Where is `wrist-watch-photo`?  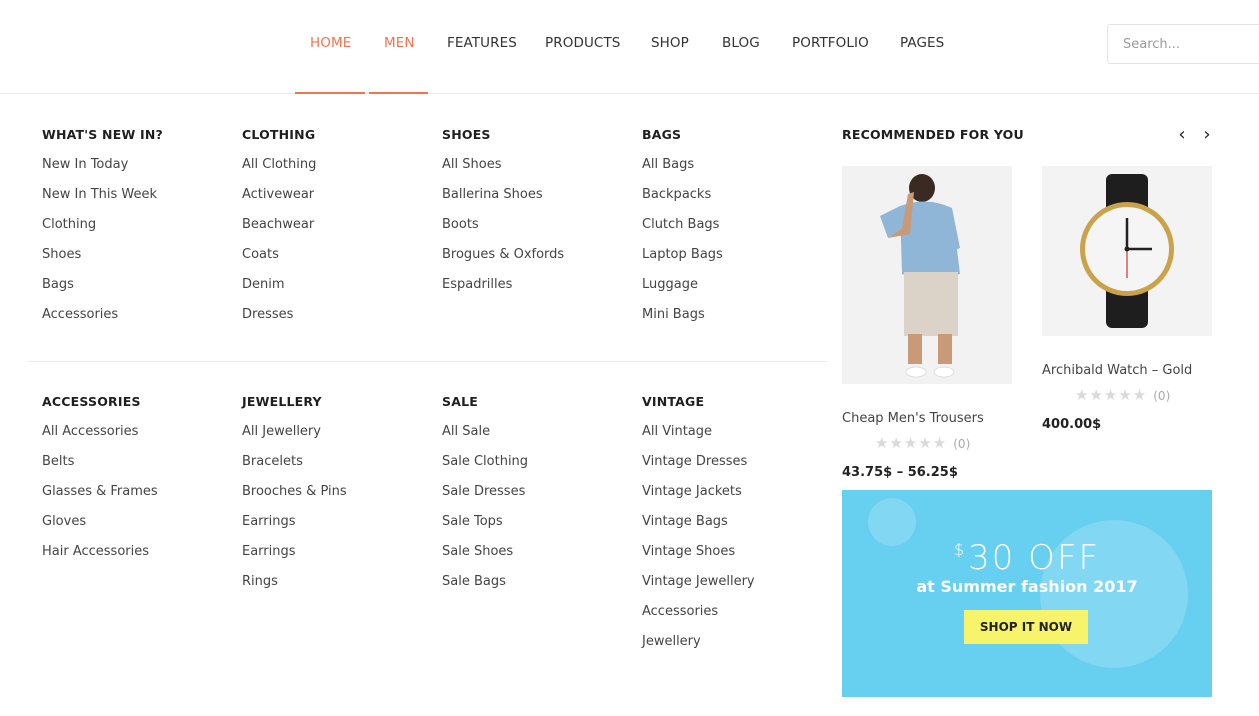 wrist-watch-photo is located at coordinates (1127, 251).